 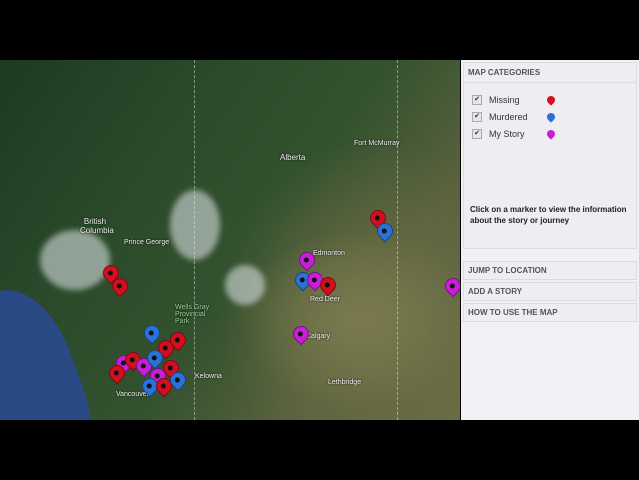 What do you see at coordinates (550, 73) in the screenshot?
I see `map-categories-title: MAP CATEGORIES` at bounding box center [550, 73].